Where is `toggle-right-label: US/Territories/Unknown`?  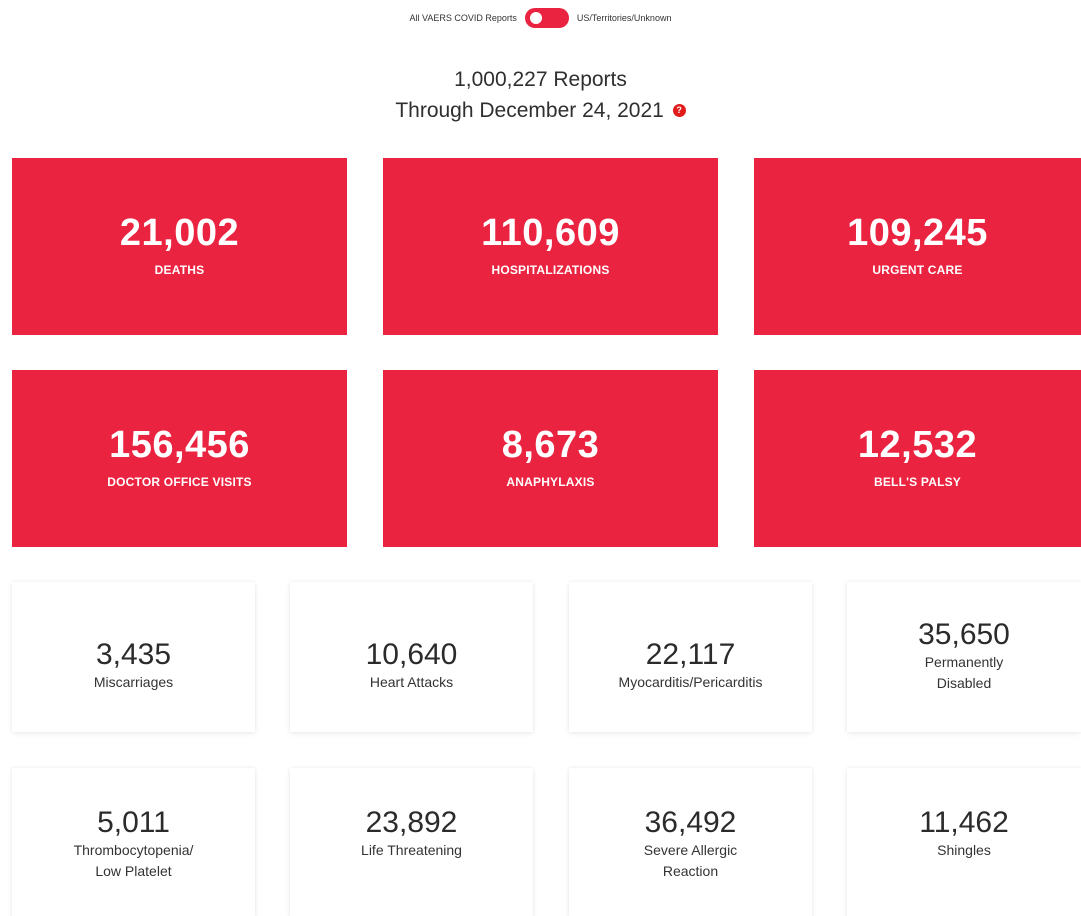
toggle-right-label: US/Territories/Unknown is located at coordinates (624, 18).